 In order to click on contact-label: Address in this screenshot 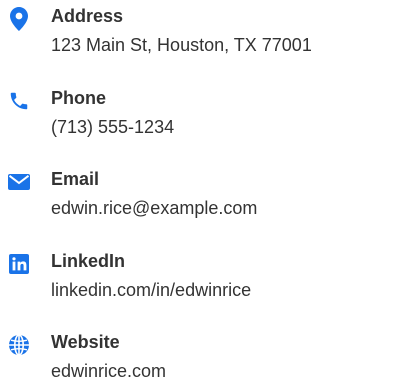, I will do `click(87, 16)`.